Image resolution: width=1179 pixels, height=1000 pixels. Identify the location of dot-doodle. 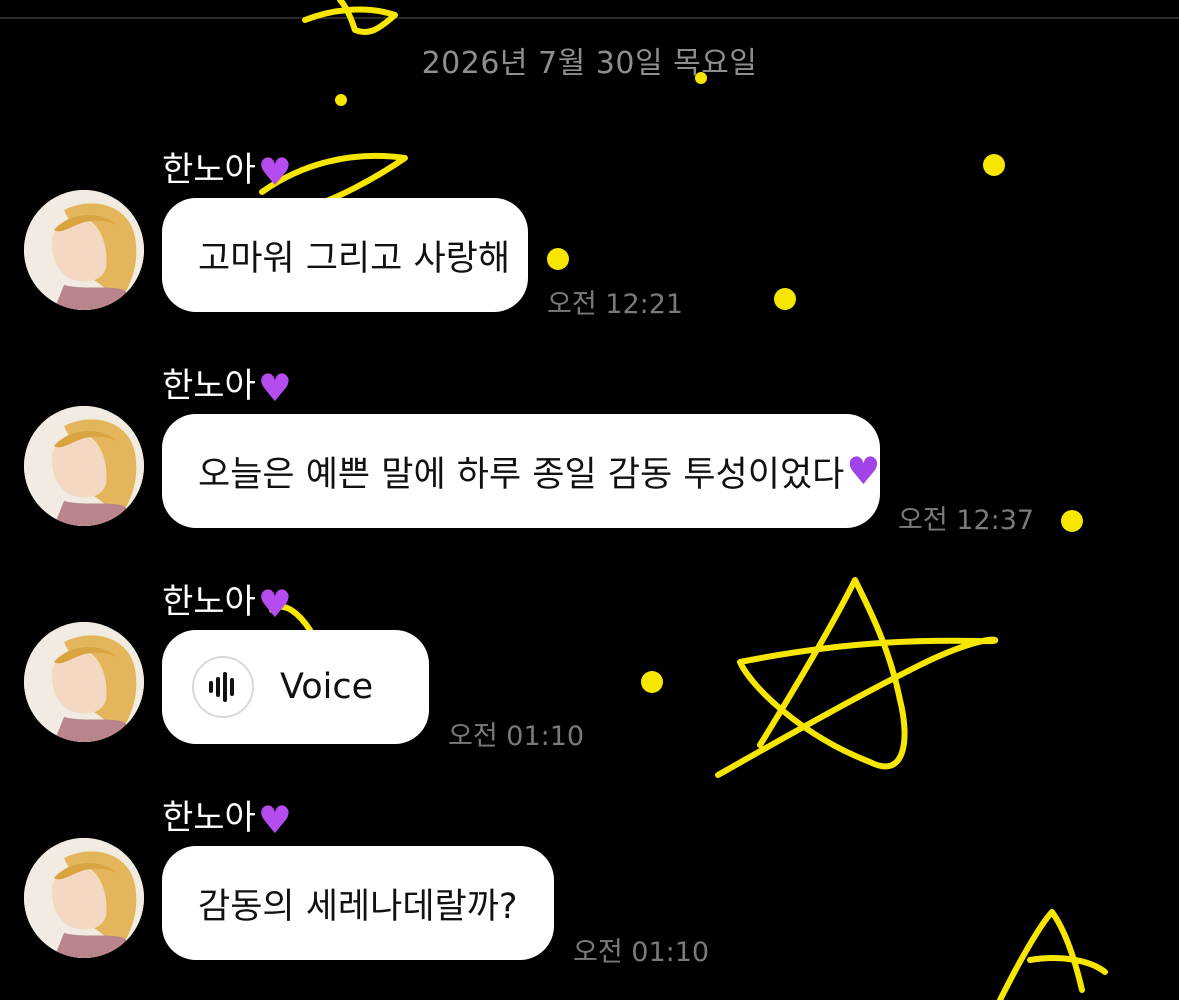
(341, 100).